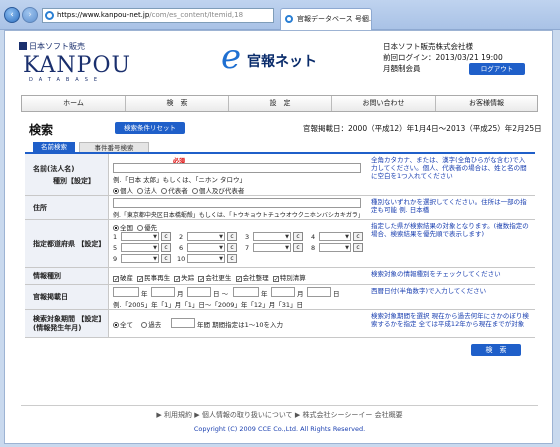  I want to click on chk-civil: ✓, so click(140, 279).